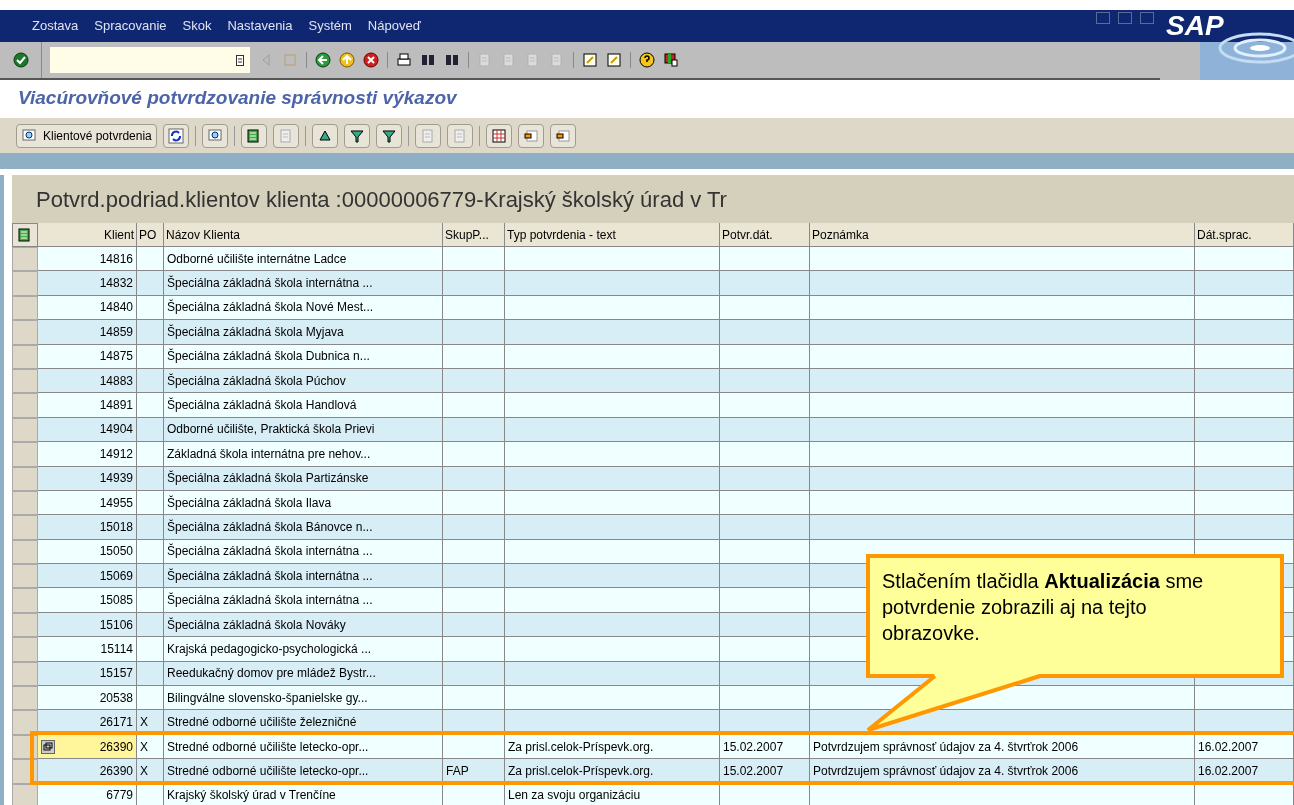 The width and height of the screenshot is (1294, 805). Describe the element at coordinates (260, 26) in the screenshot. I see `menu-item: Nastavenia` at that location.